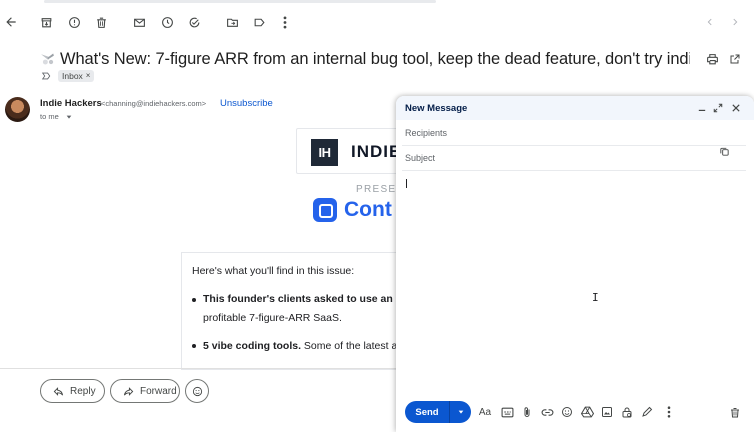  Describe the element at coordinates (736, 108) in the screenshot. I see `close-icon` at that location.